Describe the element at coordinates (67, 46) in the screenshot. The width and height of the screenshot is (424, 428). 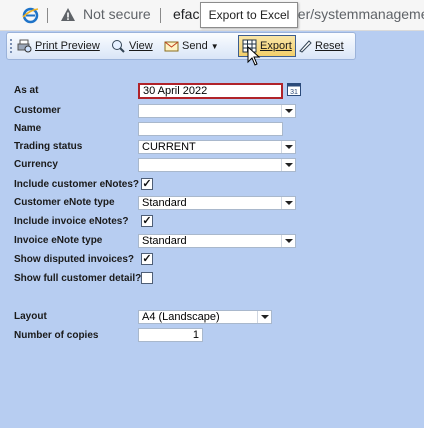
I see `print-preview-label: Print Preview` at that location.